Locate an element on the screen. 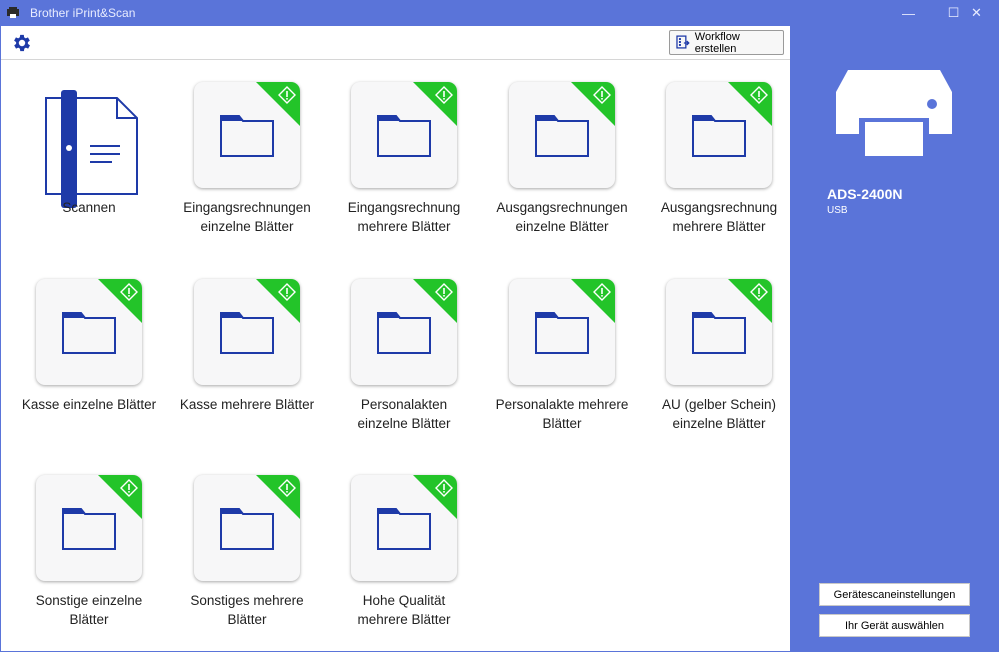  workflow-tile: Eingangsrechnung mehrere Blätter is located at coordinates (404, 167).